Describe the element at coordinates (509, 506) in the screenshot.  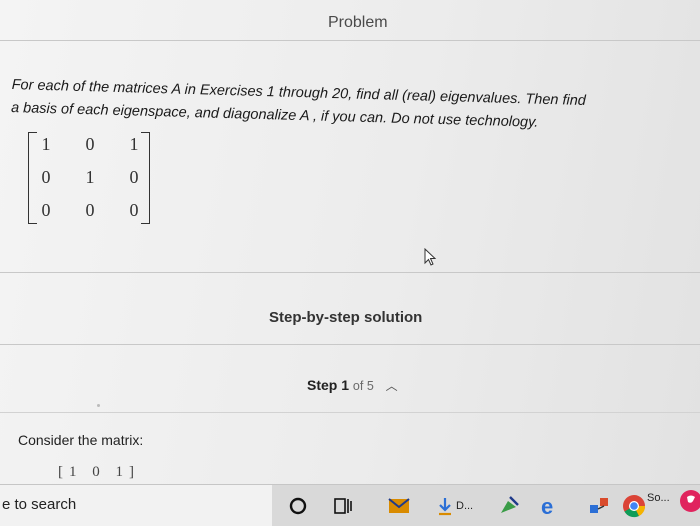
I see `paint-icon` at that location.